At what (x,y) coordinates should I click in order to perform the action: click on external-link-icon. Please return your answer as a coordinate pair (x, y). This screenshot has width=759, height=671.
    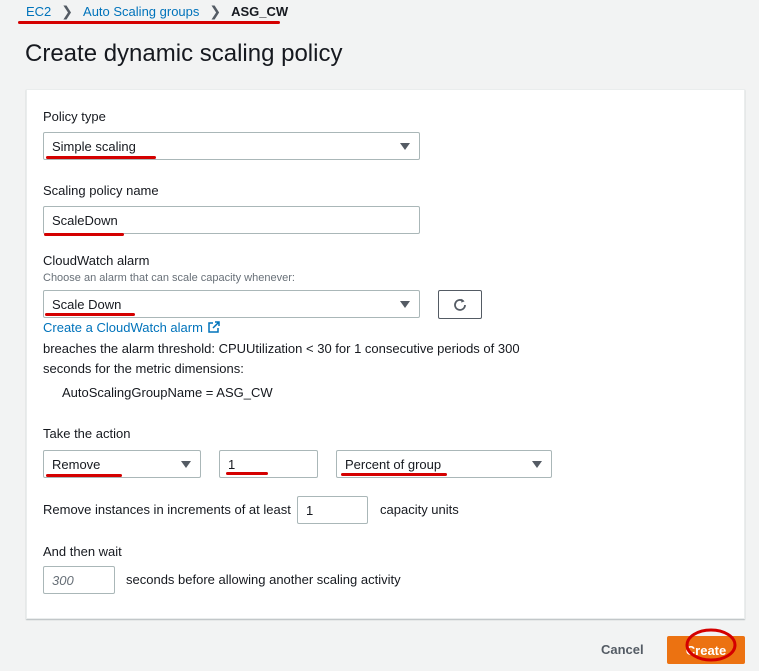
    Looking at the image, I should click on (214, 327).